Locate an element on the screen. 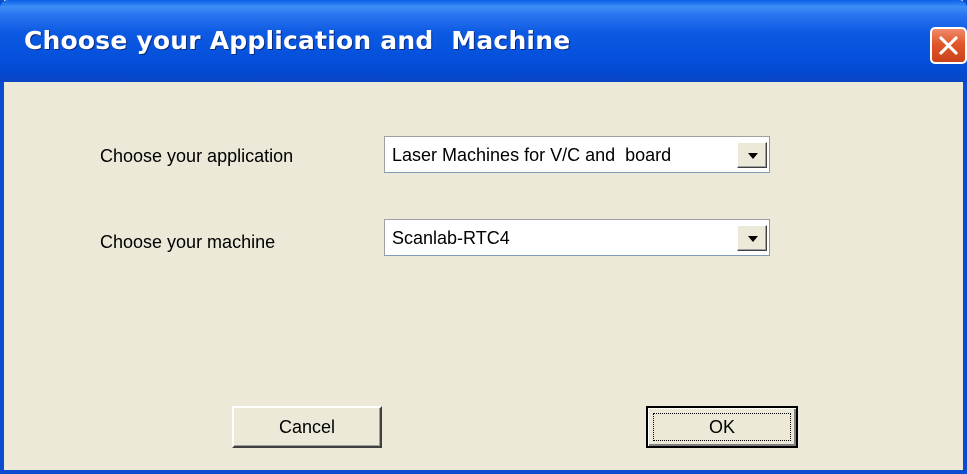  cancel-button: Cancel is located at coordinates (307, 427).